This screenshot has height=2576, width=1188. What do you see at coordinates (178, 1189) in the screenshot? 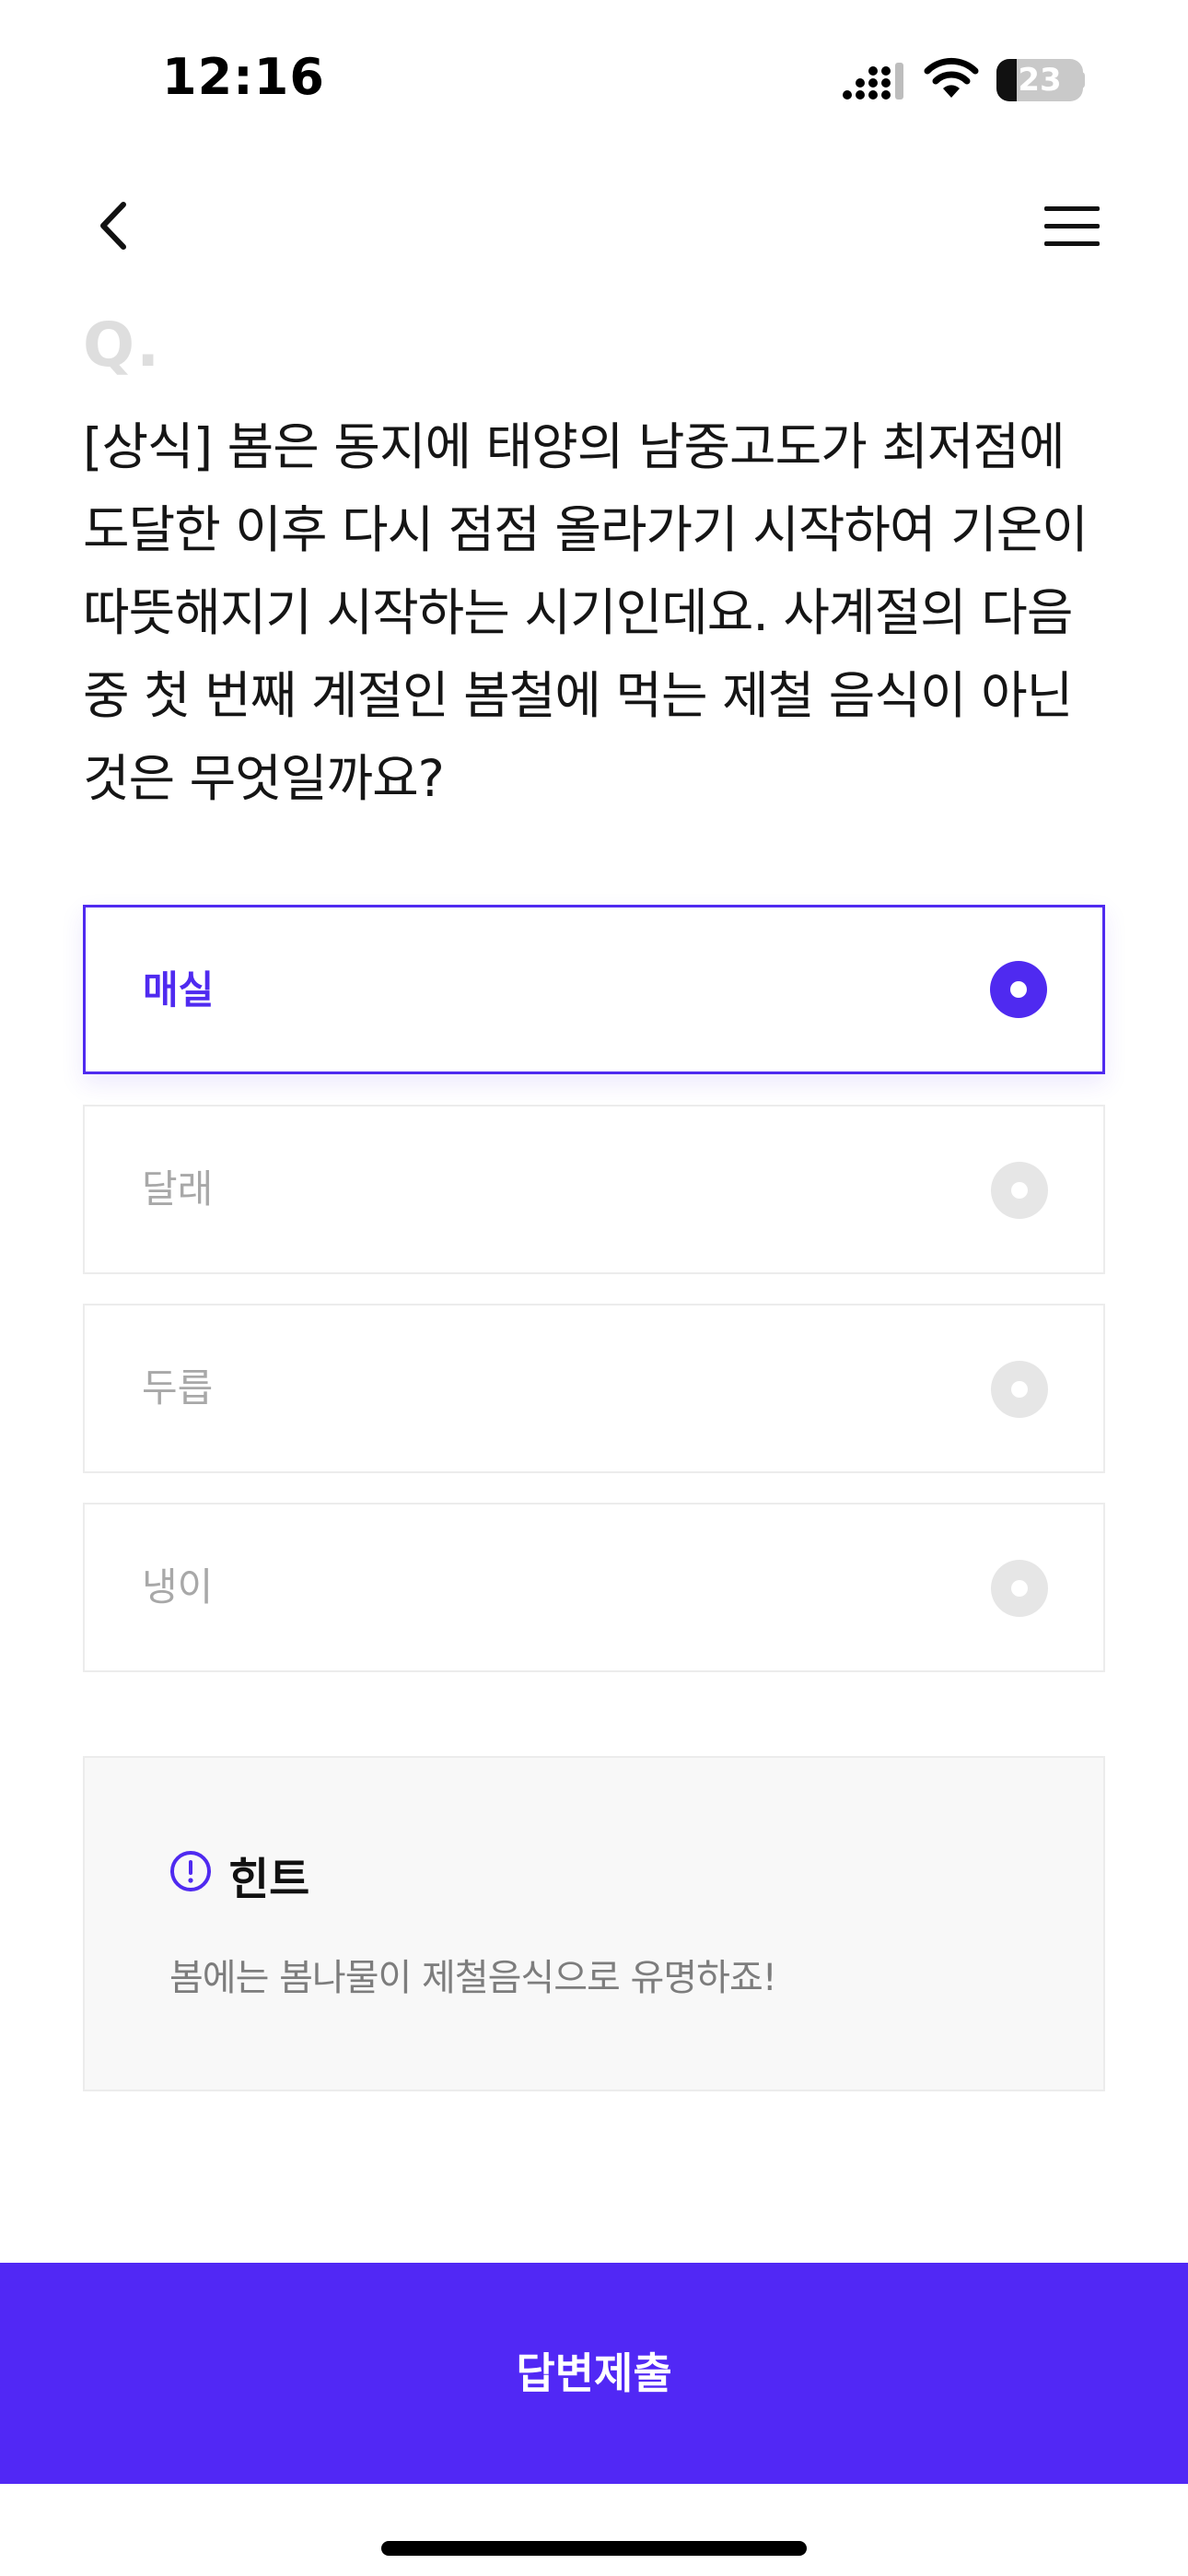
I see `option-label: 달래` at bounding box center [178, 1189].